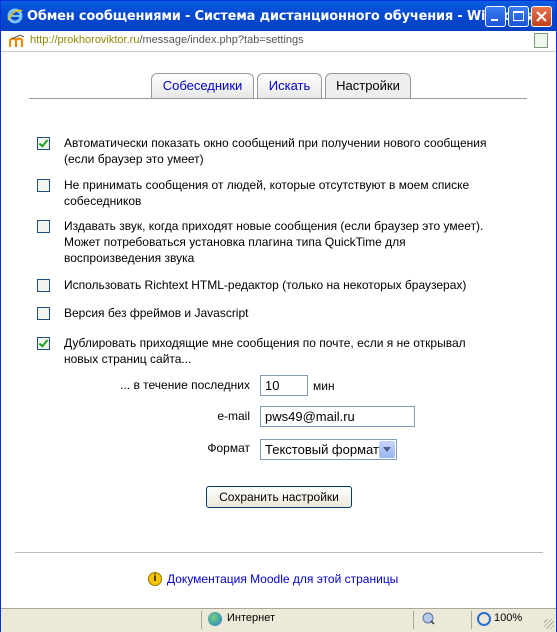  What do you see at coordinates (156, 313) in the screenshot?
I see `option-text-line: Версия без фреймов и Javascript` at bounding box center [156, 313].